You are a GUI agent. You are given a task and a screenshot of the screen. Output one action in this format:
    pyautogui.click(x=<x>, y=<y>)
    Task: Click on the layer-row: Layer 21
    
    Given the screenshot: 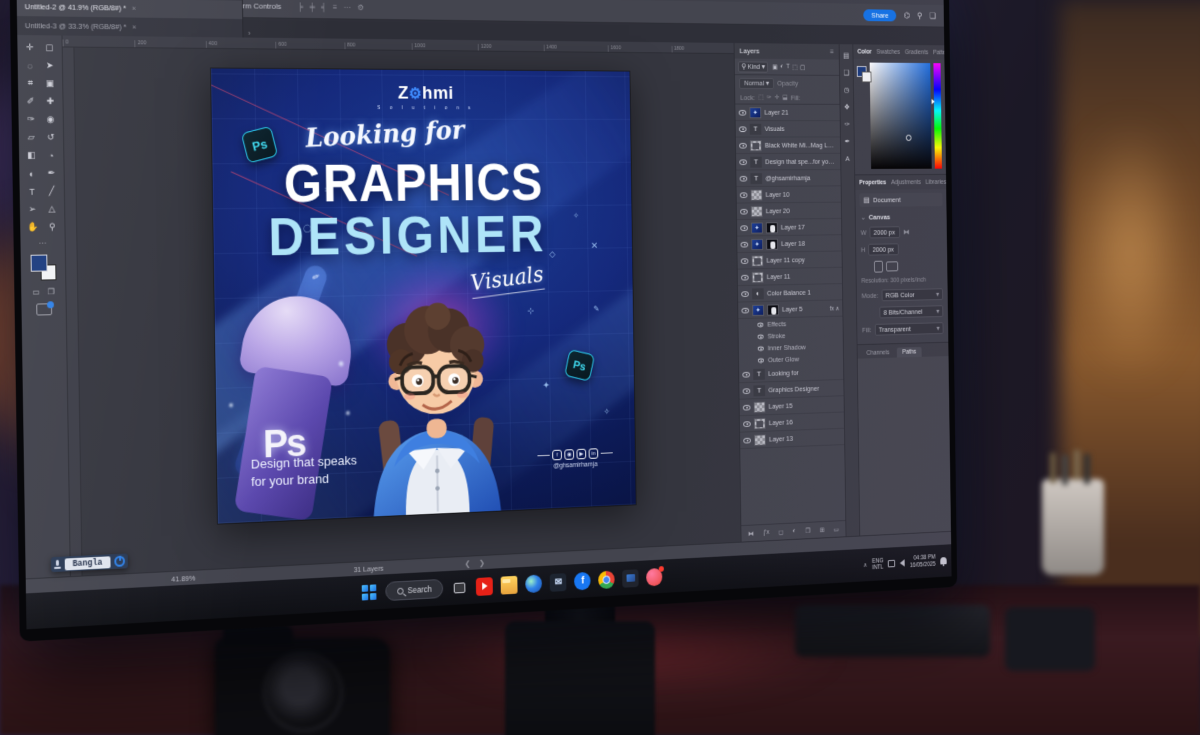 What is the action you would take?
    pyautogui.click(x=787, y=113)
    